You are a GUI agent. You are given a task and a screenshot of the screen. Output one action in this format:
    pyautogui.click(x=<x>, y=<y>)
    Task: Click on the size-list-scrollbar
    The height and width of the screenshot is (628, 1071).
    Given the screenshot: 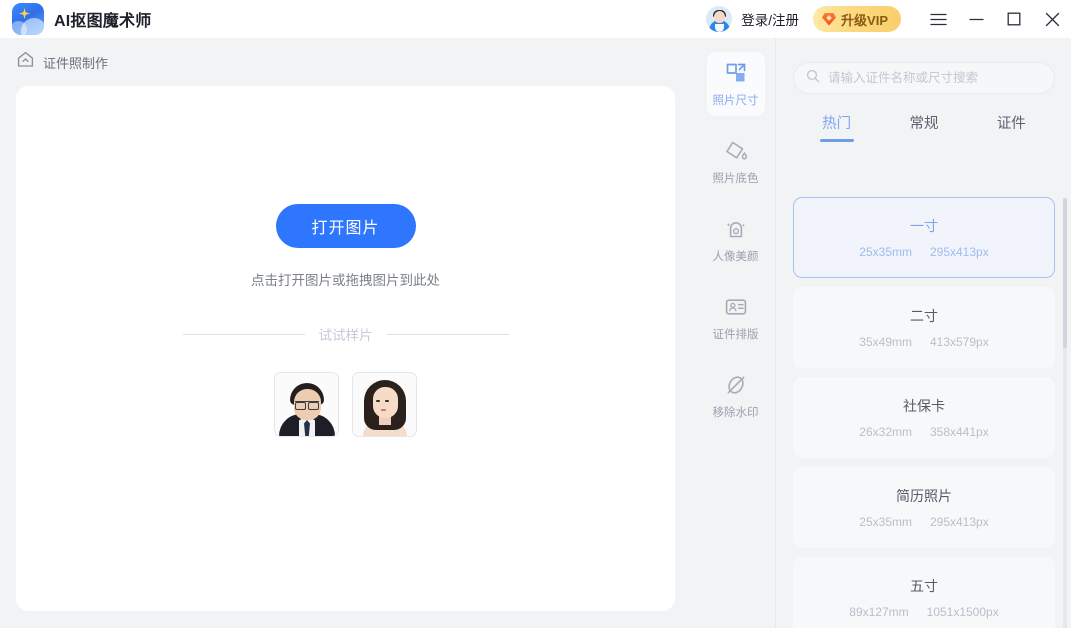 What is the action you would take?
    pyautogui.click(x=1065, y=413)
    